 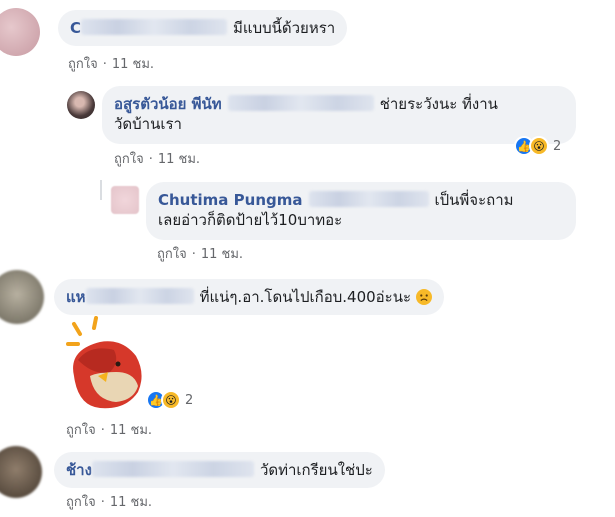 I want to click on commenter-name: Chutima Pungma, so click(x=230, y=200).